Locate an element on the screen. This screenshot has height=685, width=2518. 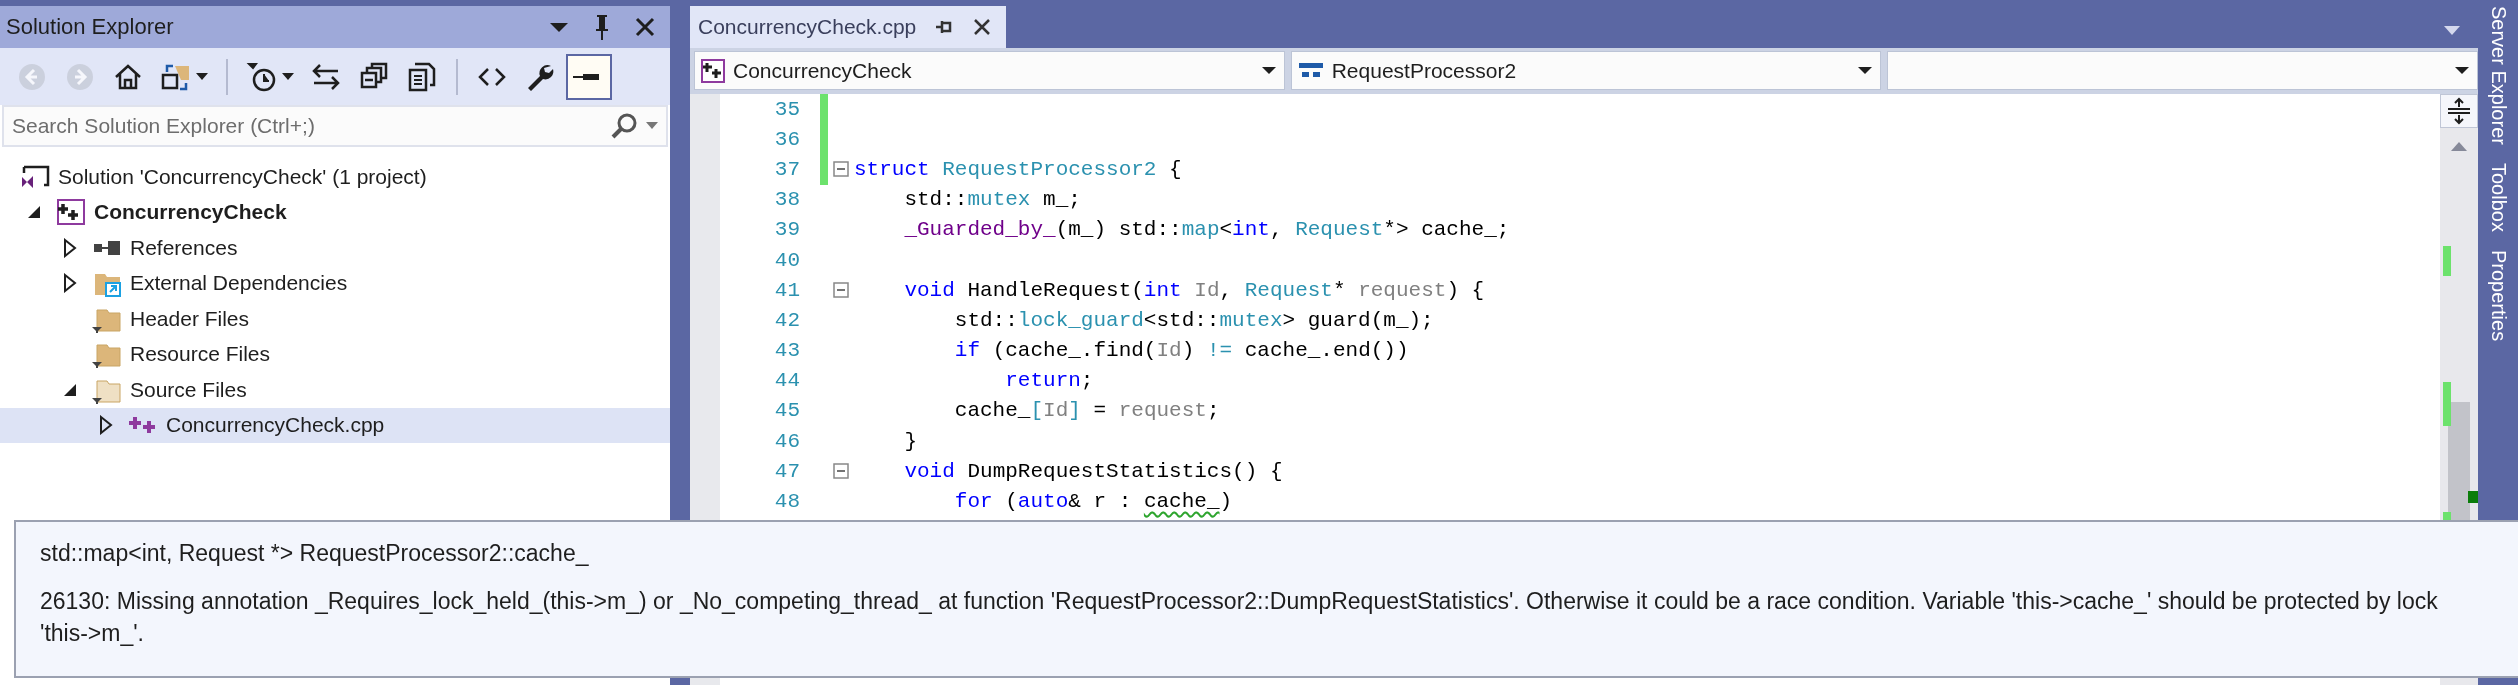
search-field: Search Solution Explorer (Ctrl+;) is located at coordinates (307, 126).